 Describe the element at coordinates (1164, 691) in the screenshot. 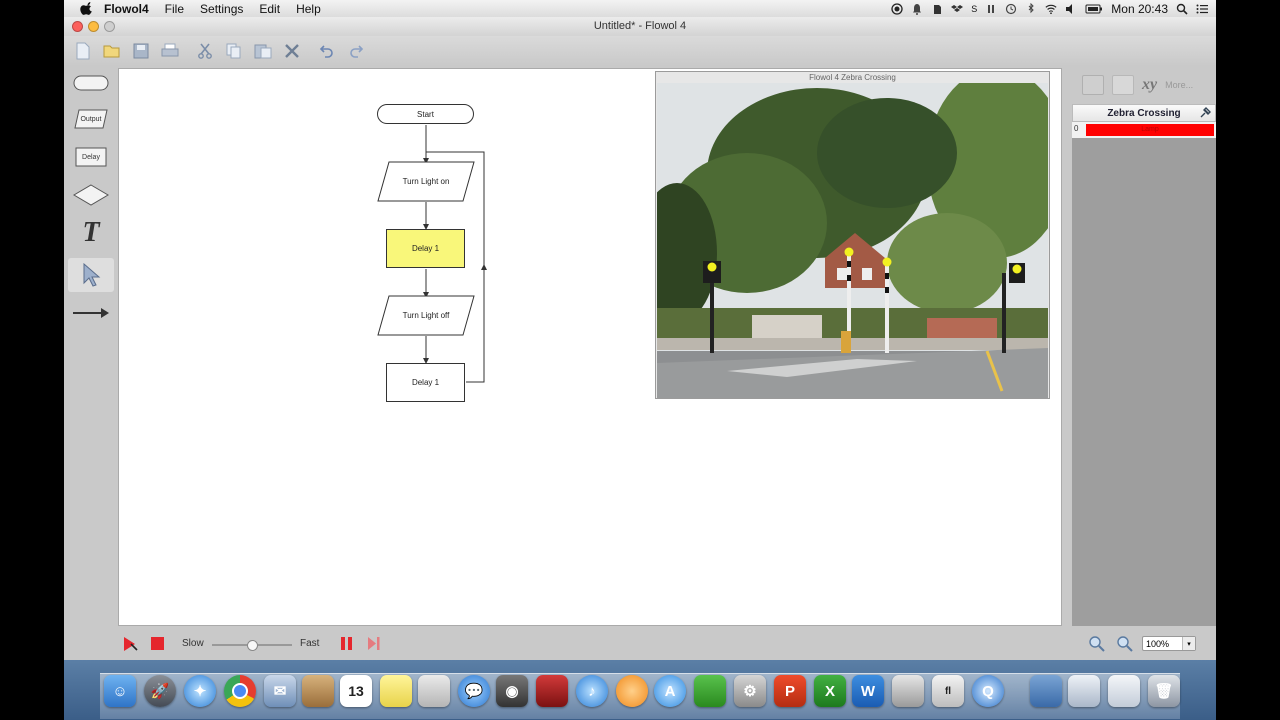

I see `trash-icon: 🗑` at that location.